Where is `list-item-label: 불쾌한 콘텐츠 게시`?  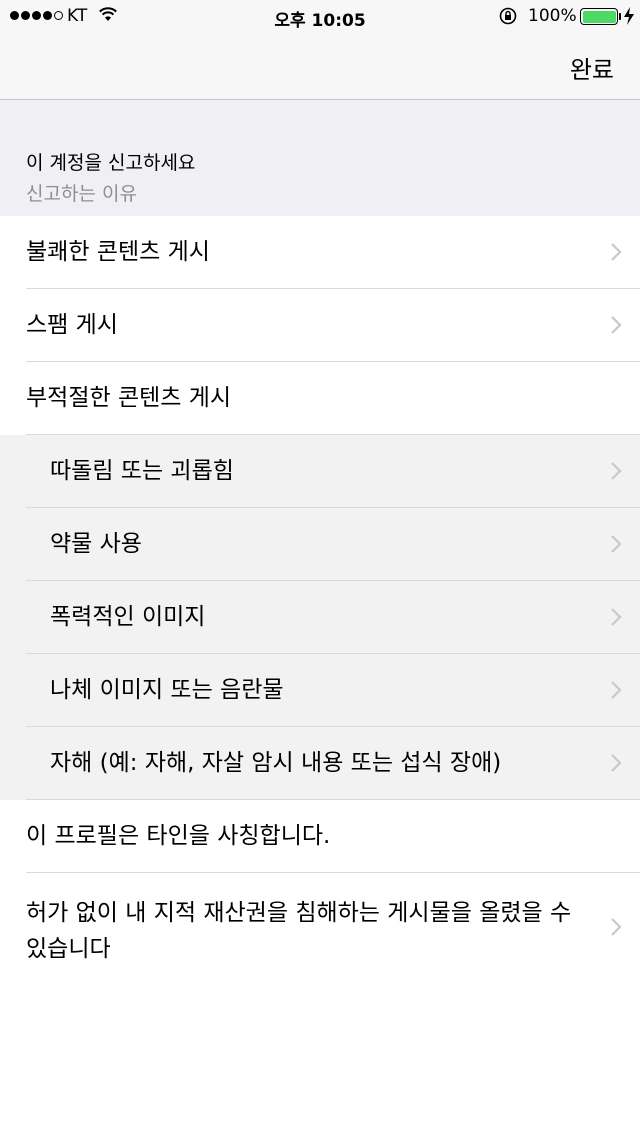
list-item-label: 불쾌한 콘텐츠 게시 is located at coordinates (118, 252).